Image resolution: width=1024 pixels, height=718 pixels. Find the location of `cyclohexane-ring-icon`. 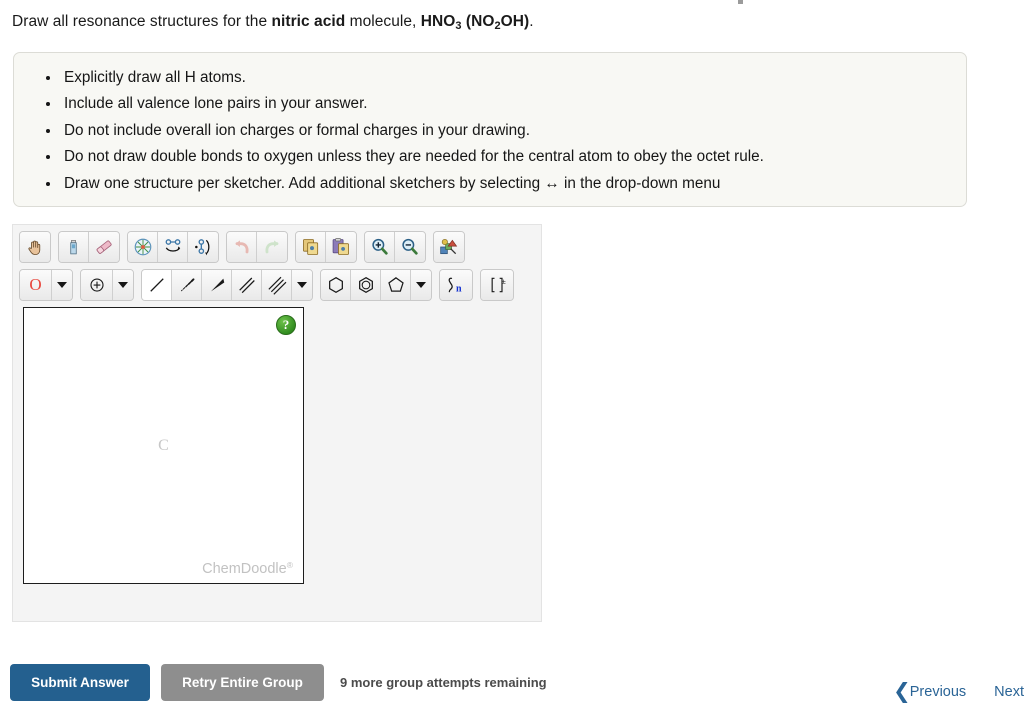

cyclohexane-ring-icon is located at coordinates (336, 285).